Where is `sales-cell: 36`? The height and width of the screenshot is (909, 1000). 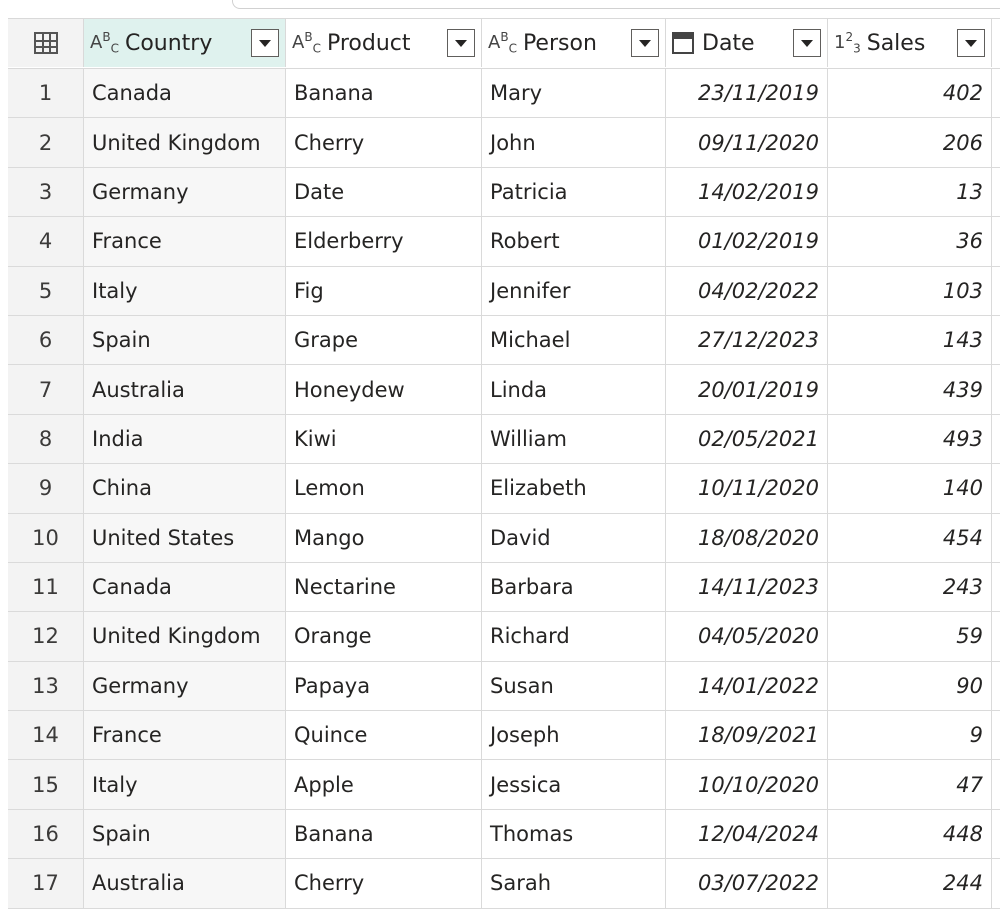 sales-cell: 36 is located at coordinates (910, 241).